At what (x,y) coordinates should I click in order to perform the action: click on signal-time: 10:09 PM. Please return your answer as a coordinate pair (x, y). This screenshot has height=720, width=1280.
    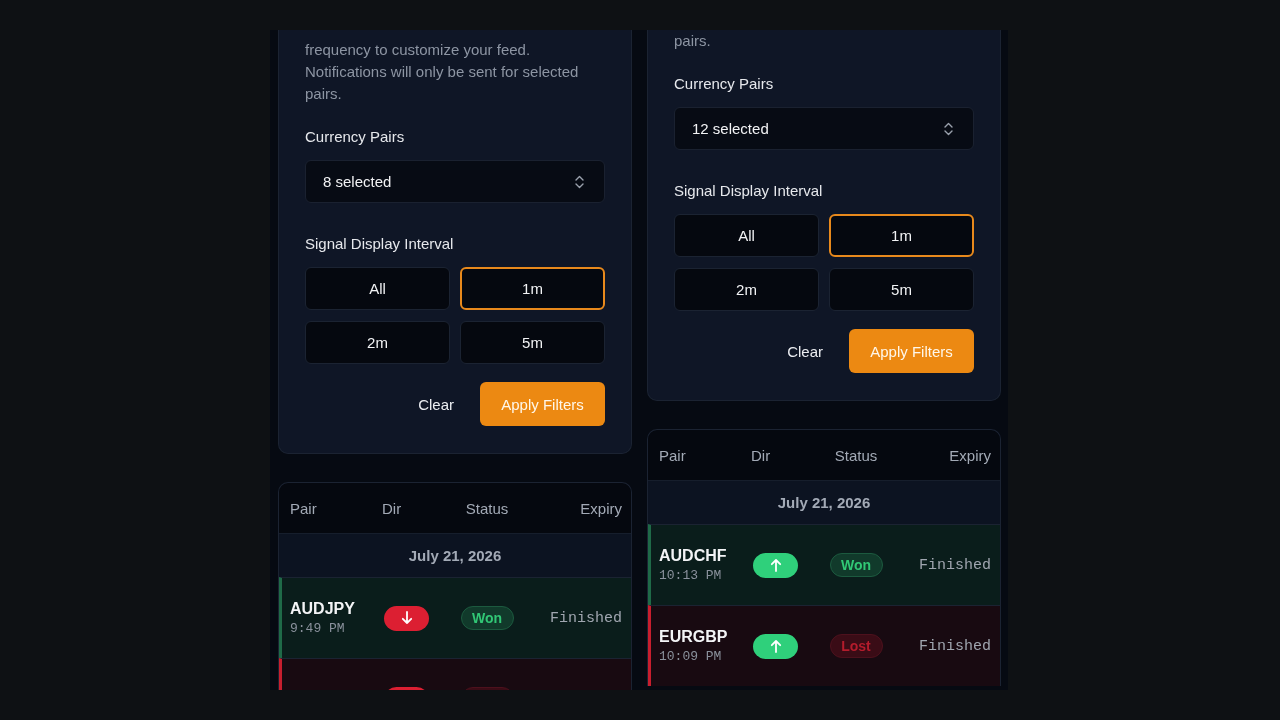
    Looking at the image, I should click on (690, 657).